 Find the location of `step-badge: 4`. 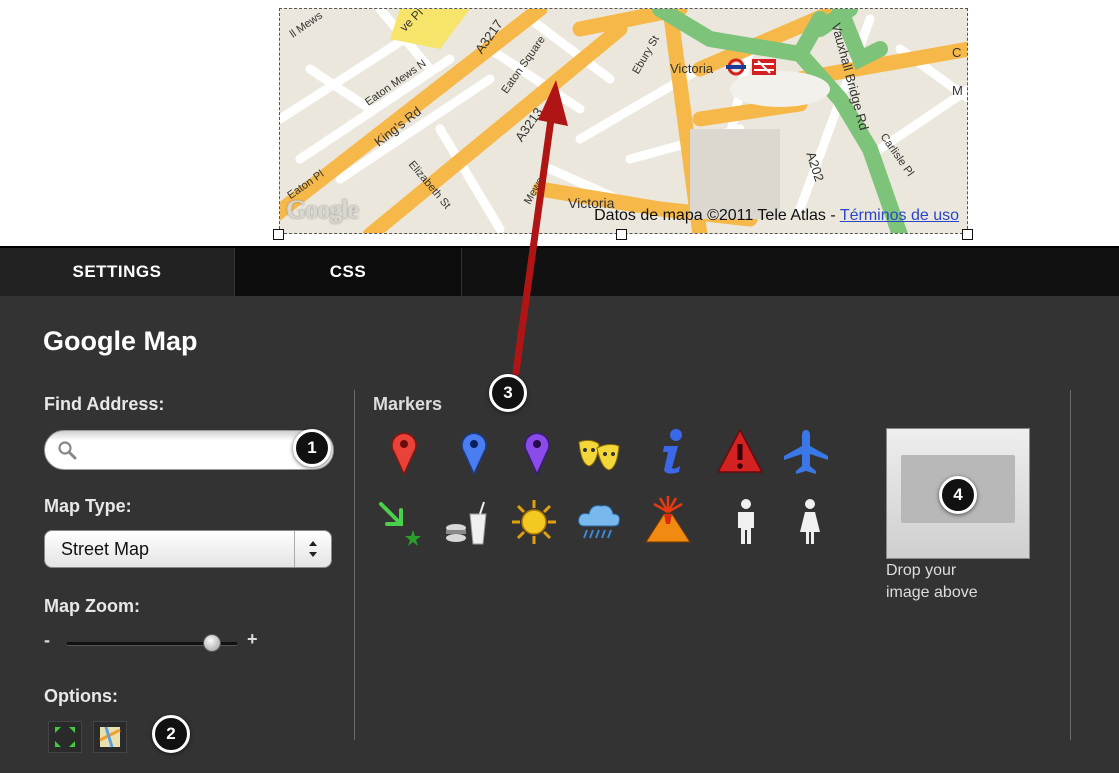

step-badge: 4 is located at coordinates (958, 495).